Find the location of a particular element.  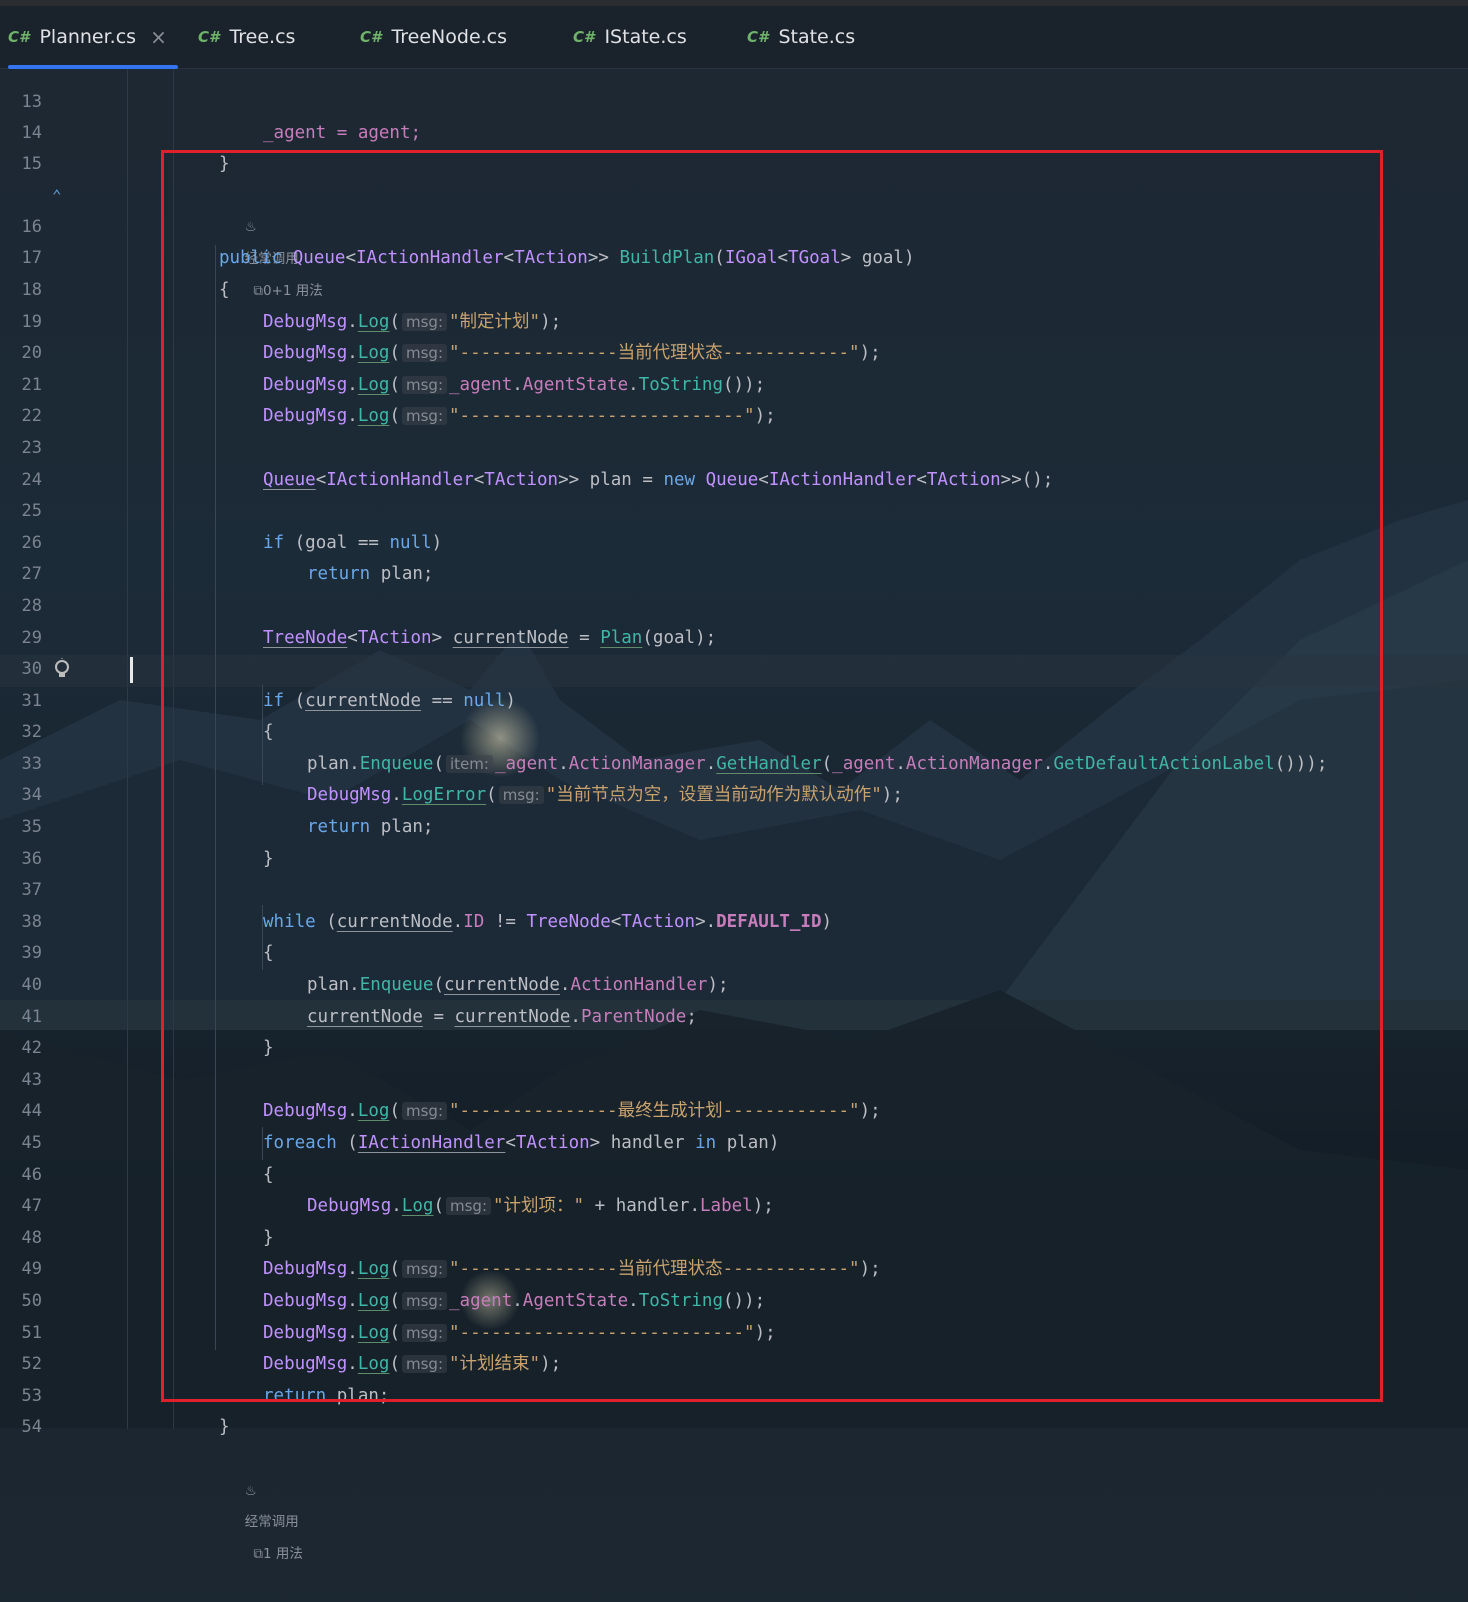

code-vision-hint: ♨ 经常调用 ⧉0+1 用法 is located at coordinates (734, 223).